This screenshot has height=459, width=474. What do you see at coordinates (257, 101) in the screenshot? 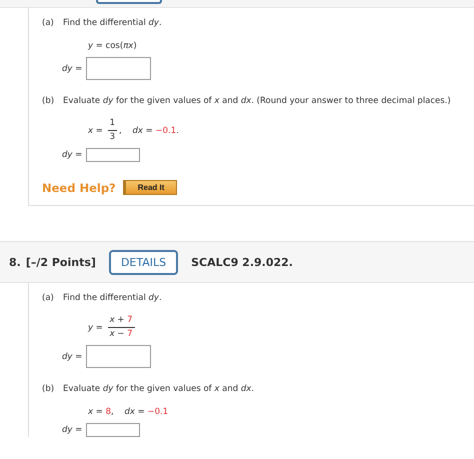
I see `question-text: Evaluate dy for the given values of x and dx. (Round your answer to three decimal places.)` at bounding box center [257, 101].